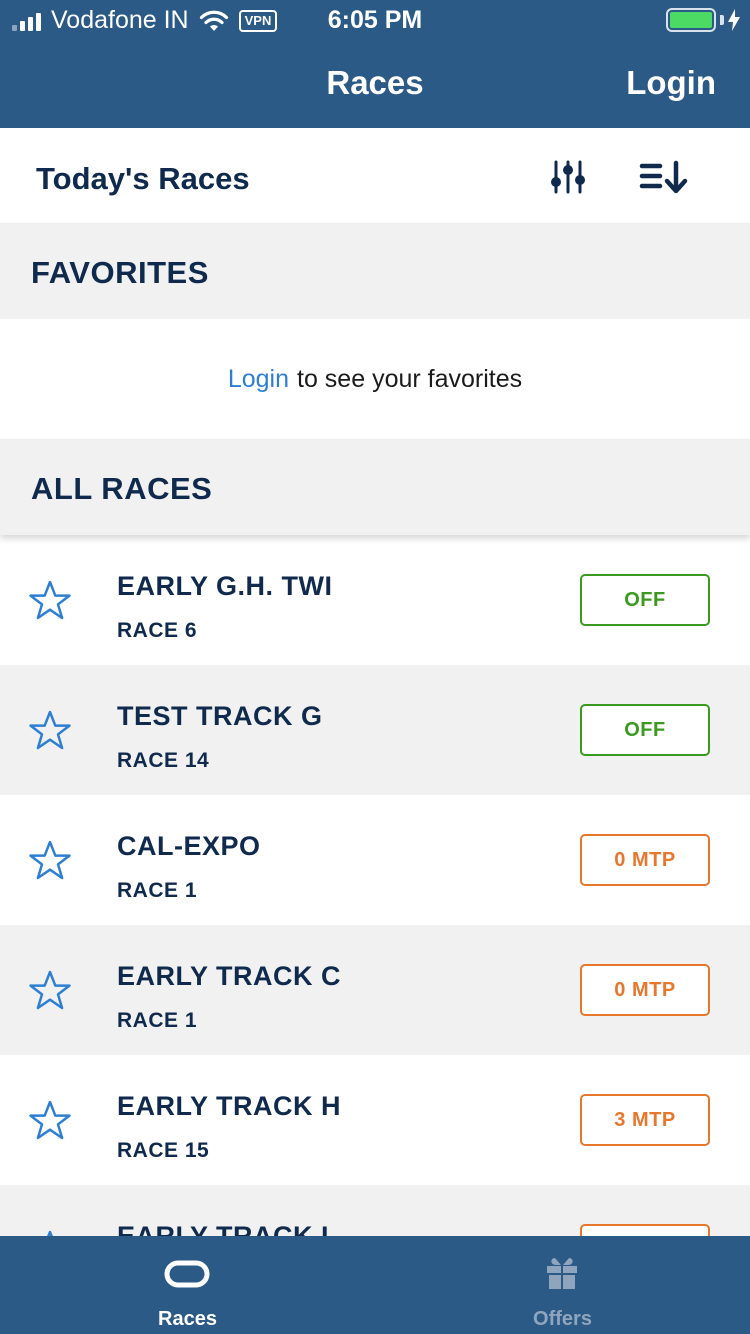 This screenshot has width=750, height=1334. I want to click on tab-bar: Races Offers, so click(375, 1285).